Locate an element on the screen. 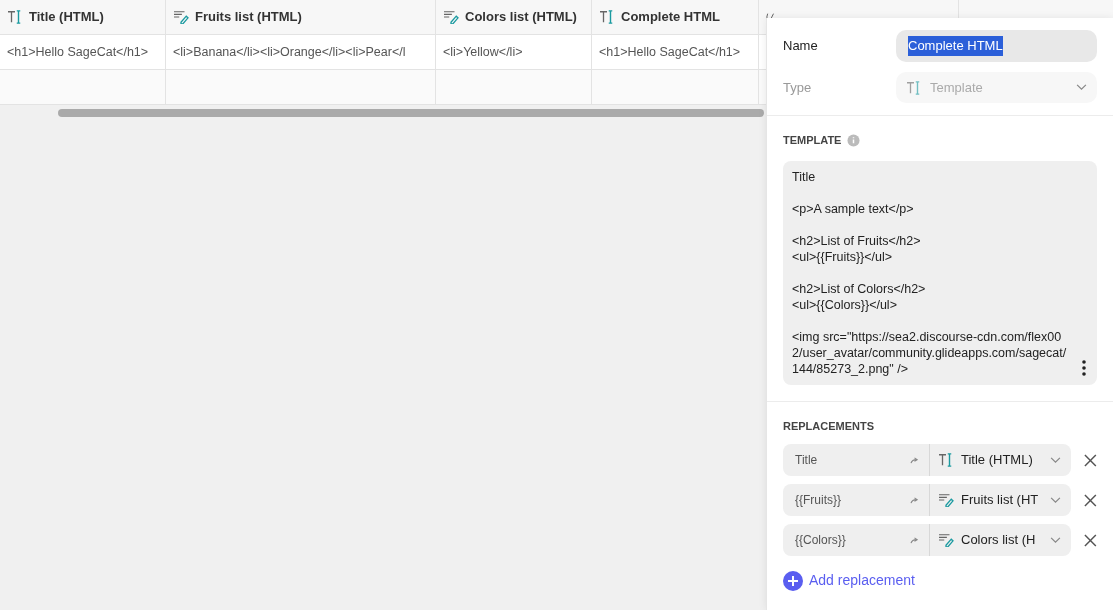 The height and width of the screenshot is (610, 1113). add-replacement-button: Add replacement is located at coordinates (849, 580).